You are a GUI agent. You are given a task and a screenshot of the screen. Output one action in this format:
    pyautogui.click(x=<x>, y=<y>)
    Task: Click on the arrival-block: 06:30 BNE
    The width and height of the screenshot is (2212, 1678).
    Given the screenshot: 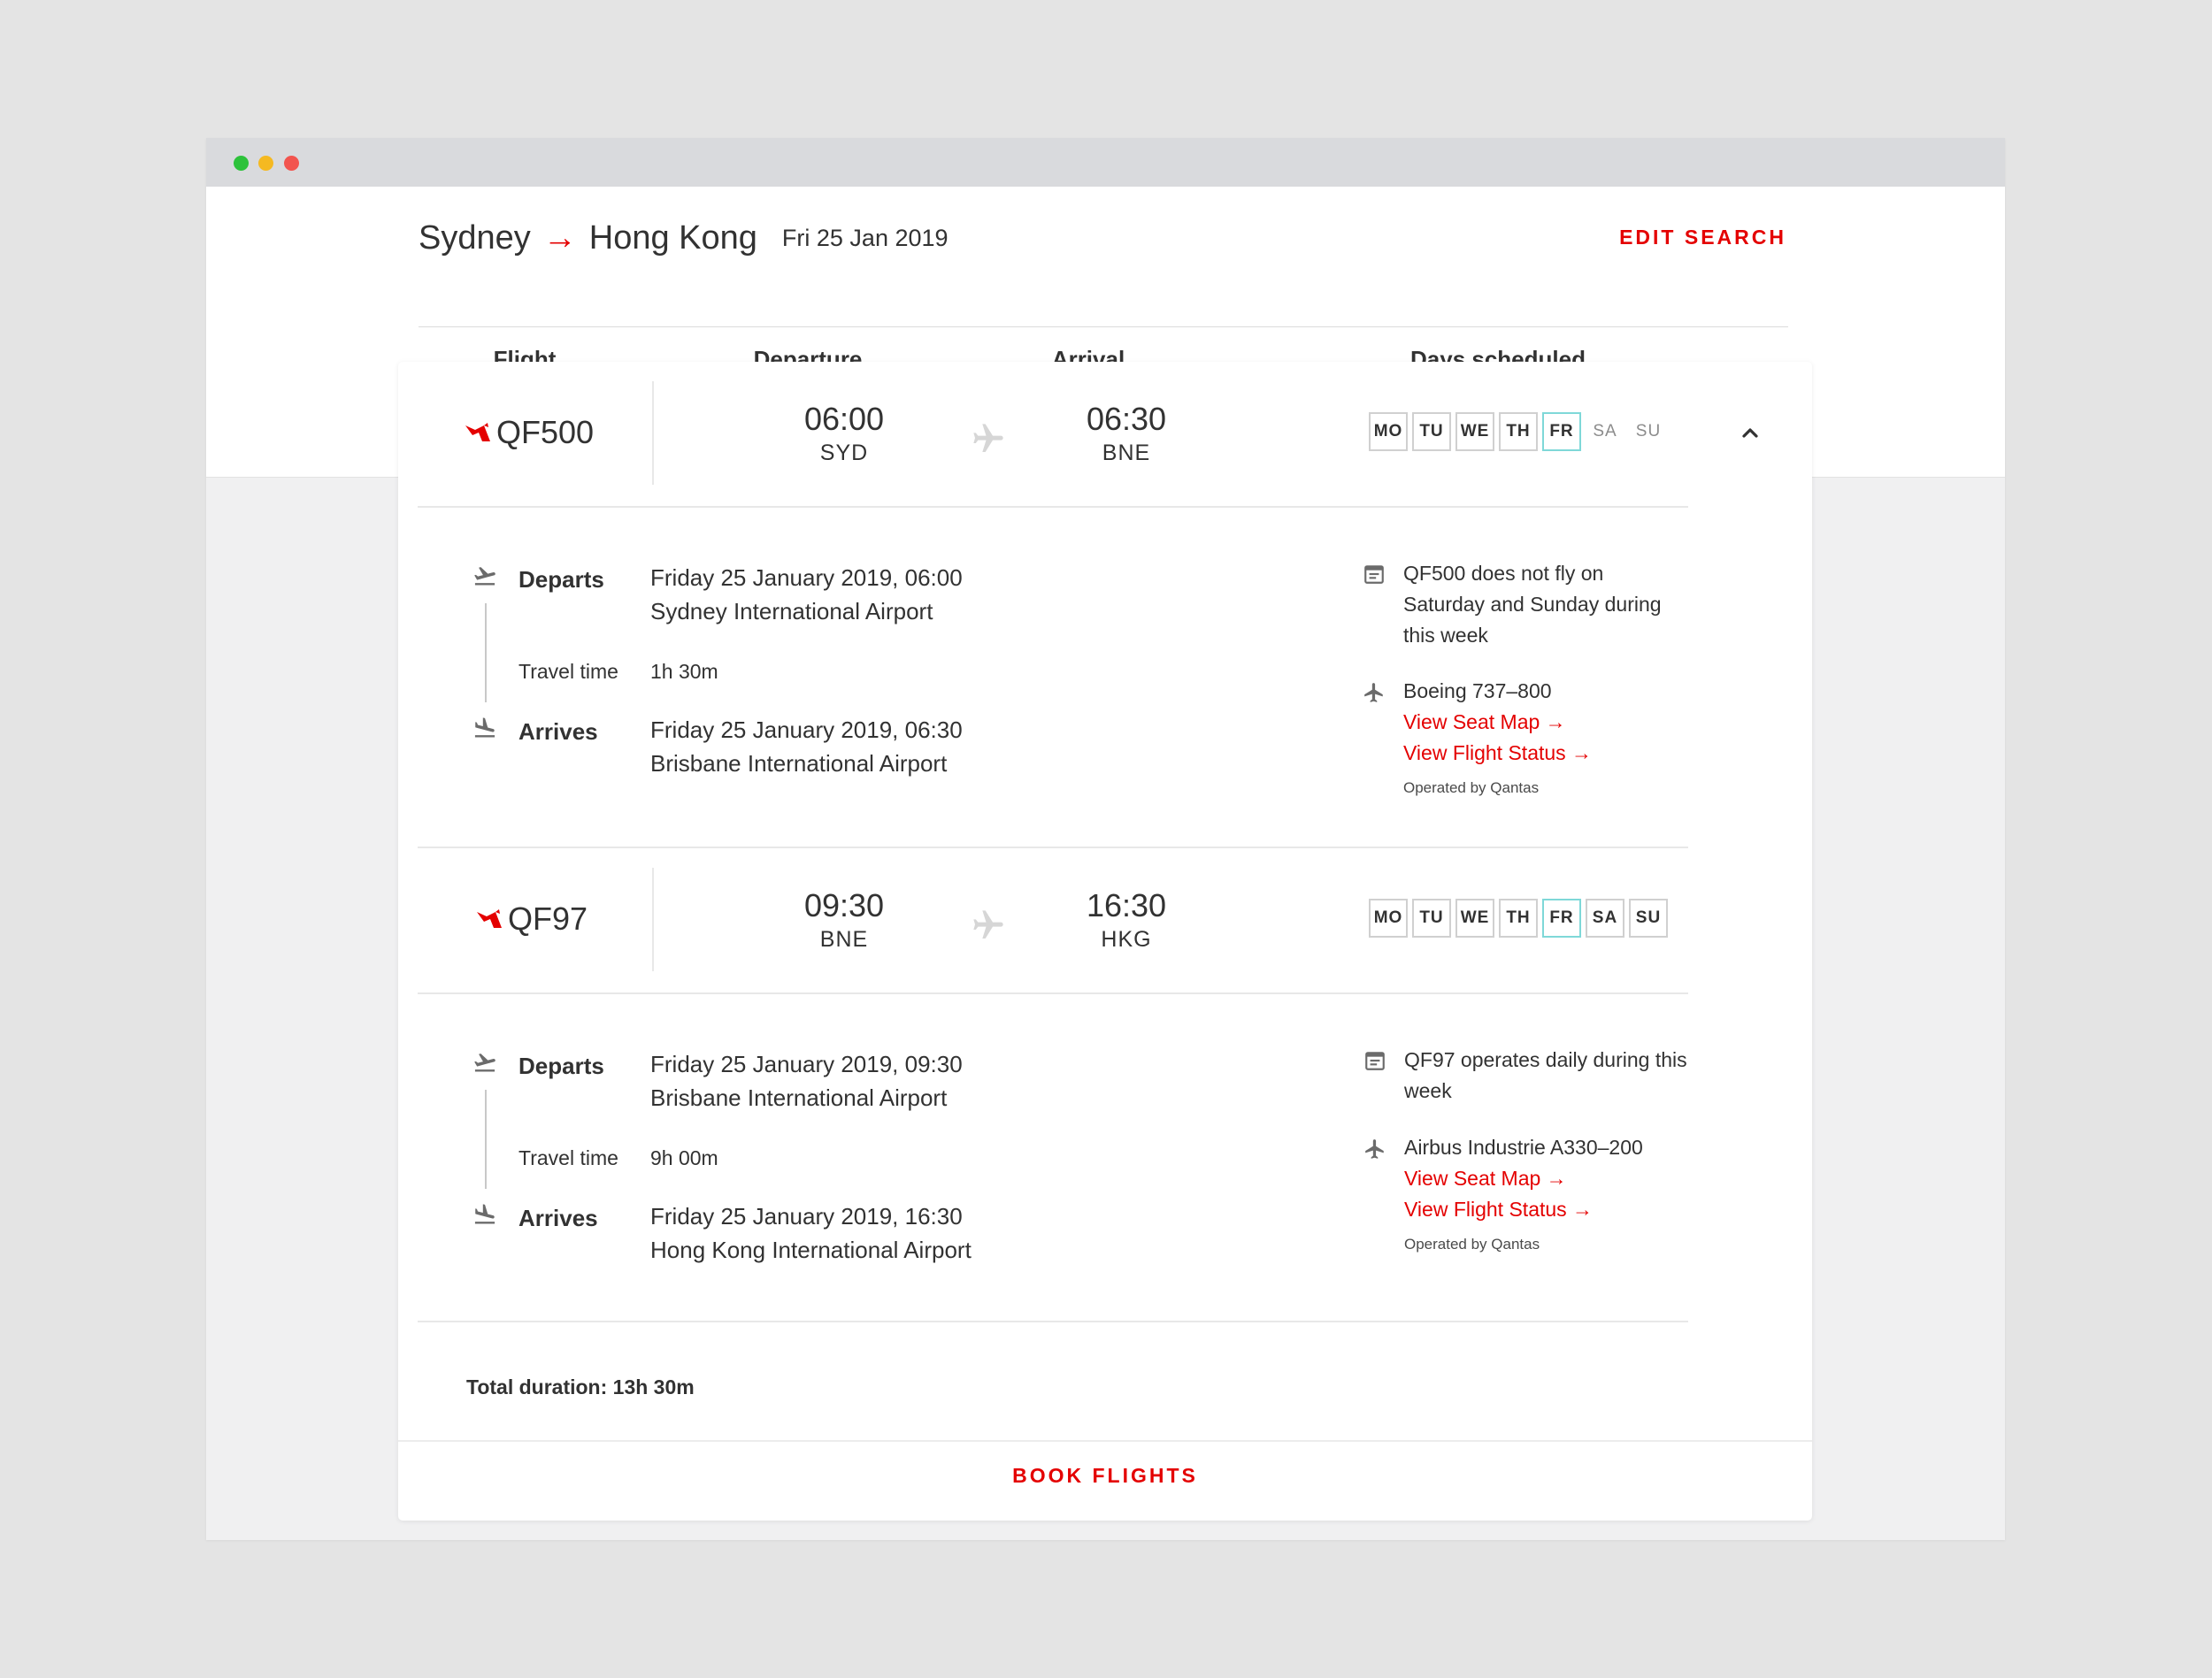 What is the action you would take?
    pyautogui.click(x=1127, y=434)
    